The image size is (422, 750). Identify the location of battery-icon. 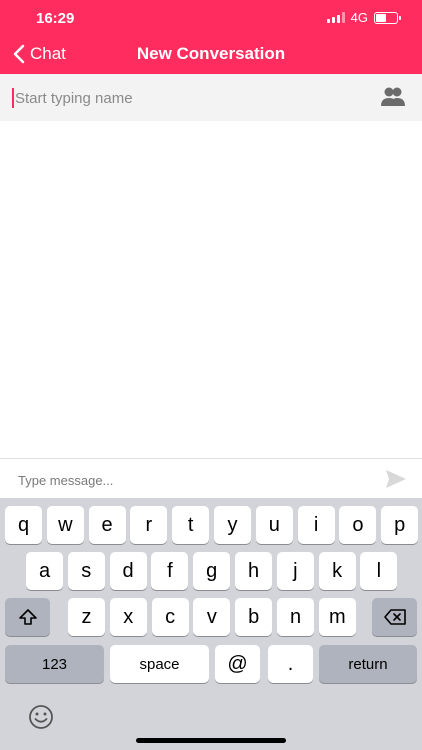
(387, 17).